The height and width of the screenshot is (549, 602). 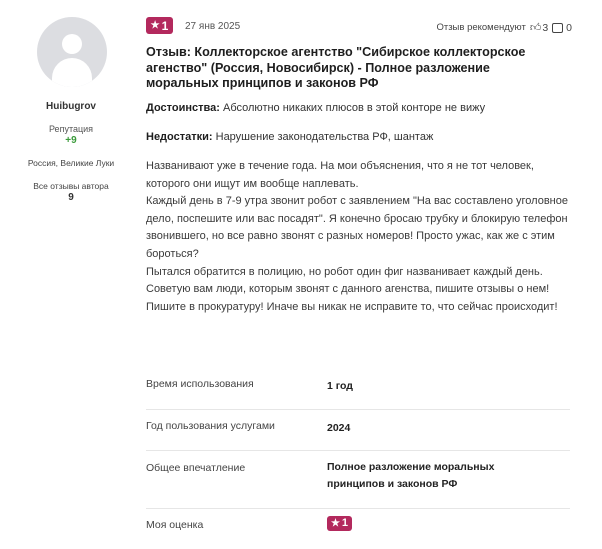 I want to click on detail-label: Год пользования услугами, so click(x=210, y=426).